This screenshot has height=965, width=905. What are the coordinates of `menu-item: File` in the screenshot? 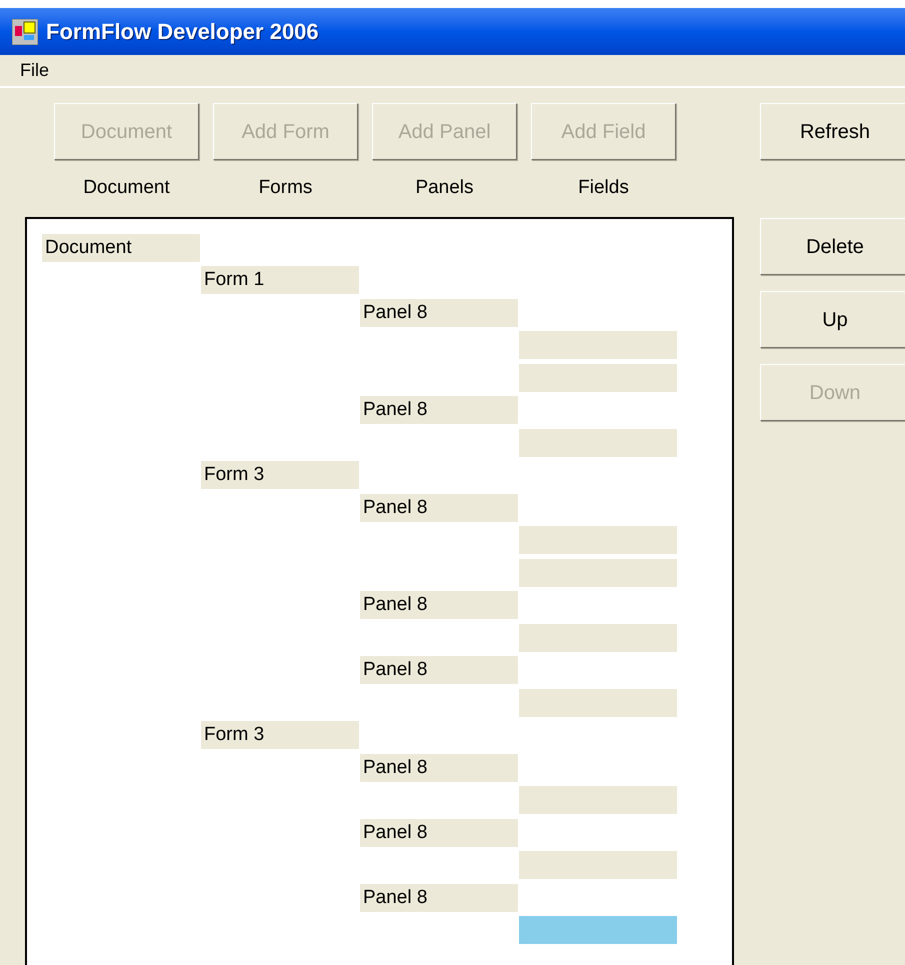 It's located at (35, 70).